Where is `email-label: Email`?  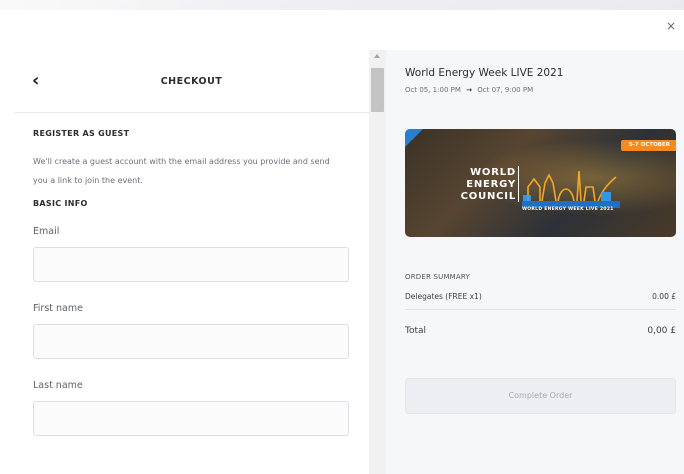
email-label: Email is located at coordinates (46, 231).